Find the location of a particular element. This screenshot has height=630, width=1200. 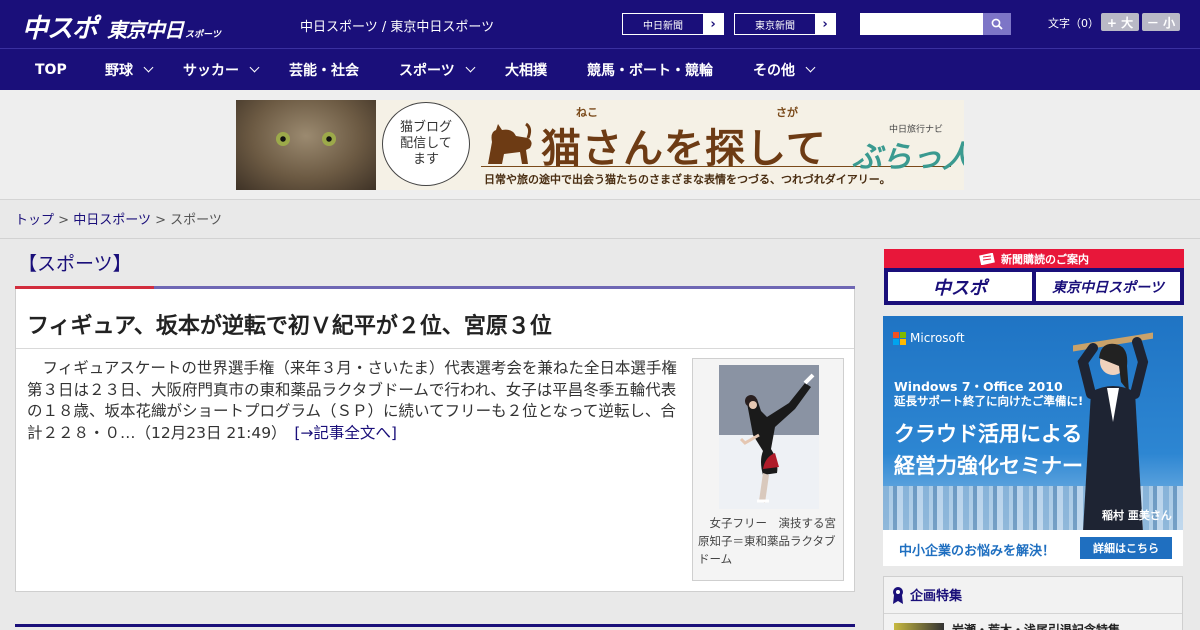

nav-item-baseball: 野球 is located at coordinates (129, 69).